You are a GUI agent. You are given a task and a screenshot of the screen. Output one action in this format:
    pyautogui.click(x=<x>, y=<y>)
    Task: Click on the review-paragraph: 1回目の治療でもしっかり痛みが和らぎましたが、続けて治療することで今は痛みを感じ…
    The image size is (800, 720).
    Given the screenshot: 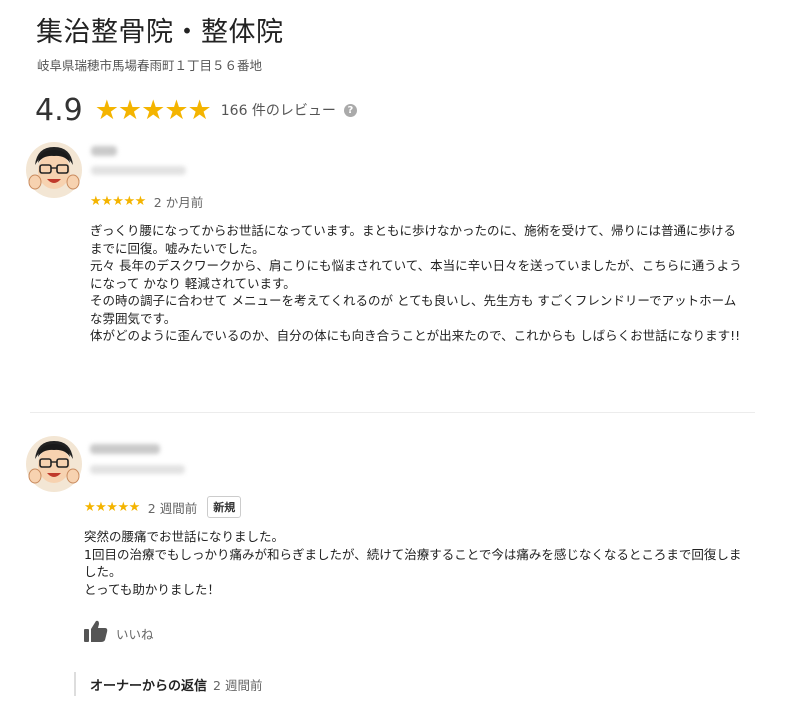 What is the action you would take?
    pyautogui.click(x=413, y=563)
    